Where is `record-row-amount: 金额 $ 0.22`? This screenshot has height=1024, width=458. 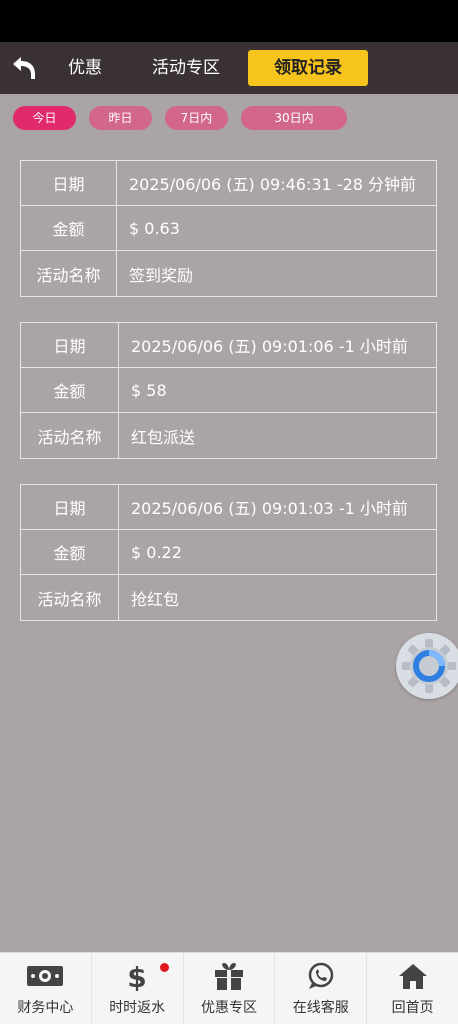 record-row-amount: 金额 $ 0.22 is located at coordinates (228, 552).